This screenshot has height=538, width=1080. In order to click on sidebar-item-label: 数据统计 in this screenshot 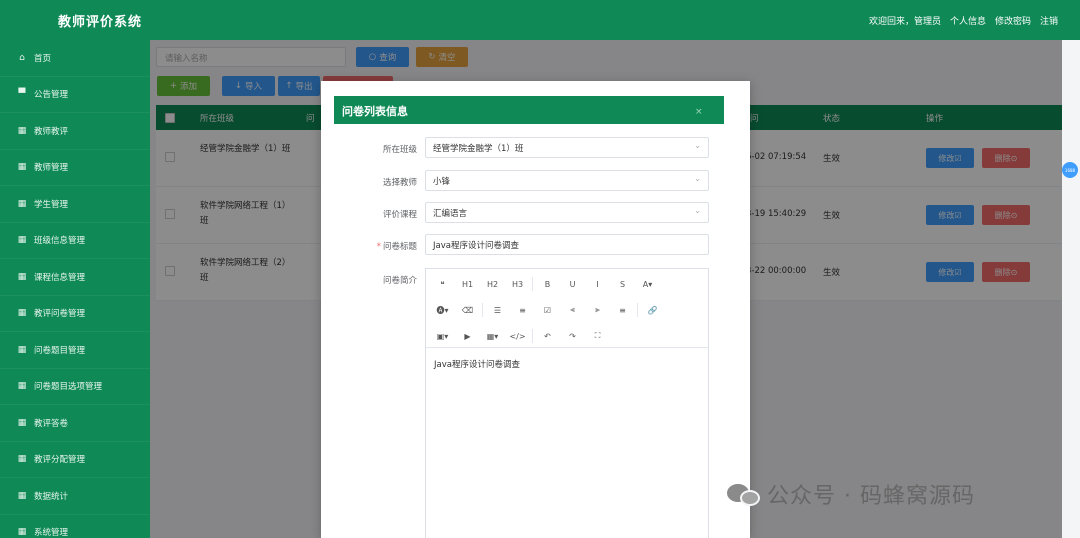, I will do `click(51, 496)`.